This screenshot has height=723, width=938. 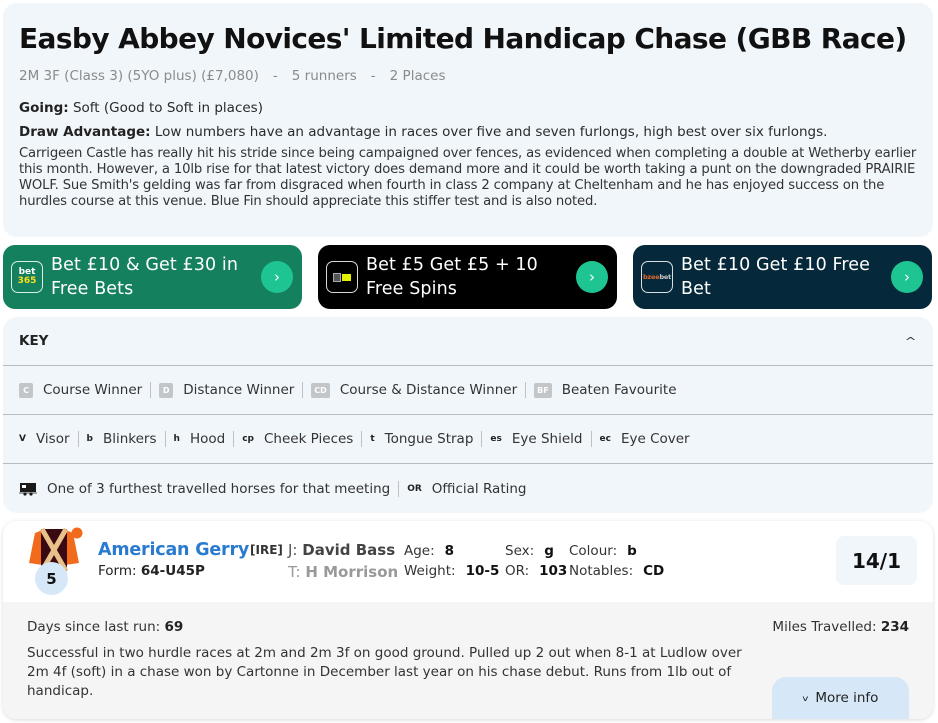 What do you see at coordinates (174, 627) in the screenshot?
I see `days-value: 69` at bounding box center [174, 627].